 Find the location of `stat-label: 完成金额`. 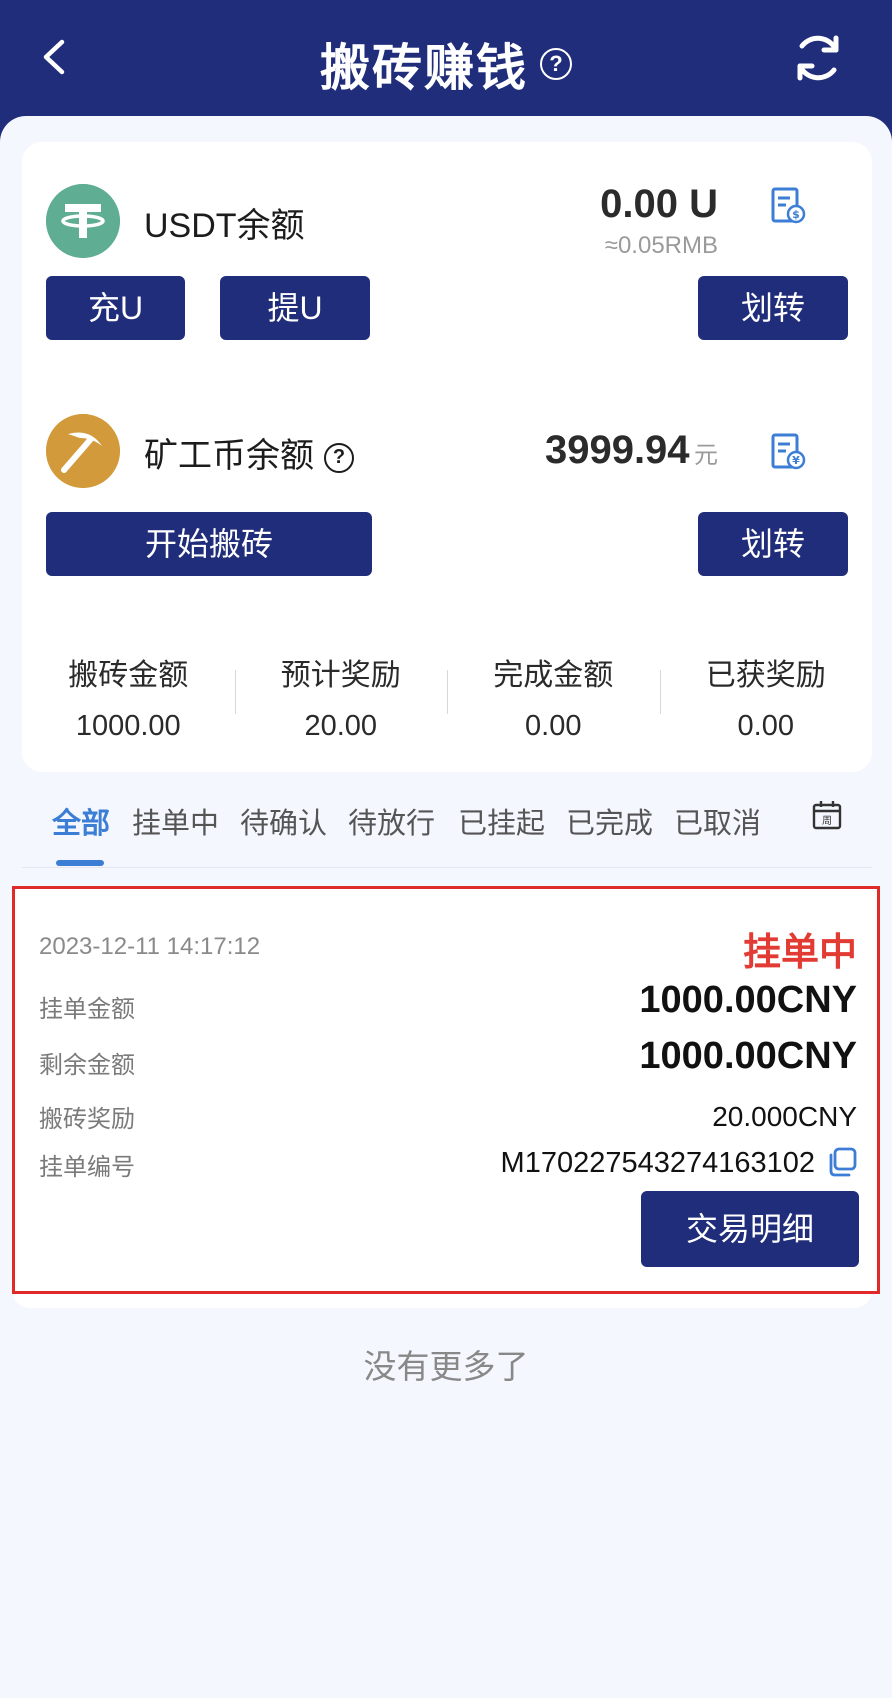

stat-label: 完成金额 is located at coordinates (553, 675).